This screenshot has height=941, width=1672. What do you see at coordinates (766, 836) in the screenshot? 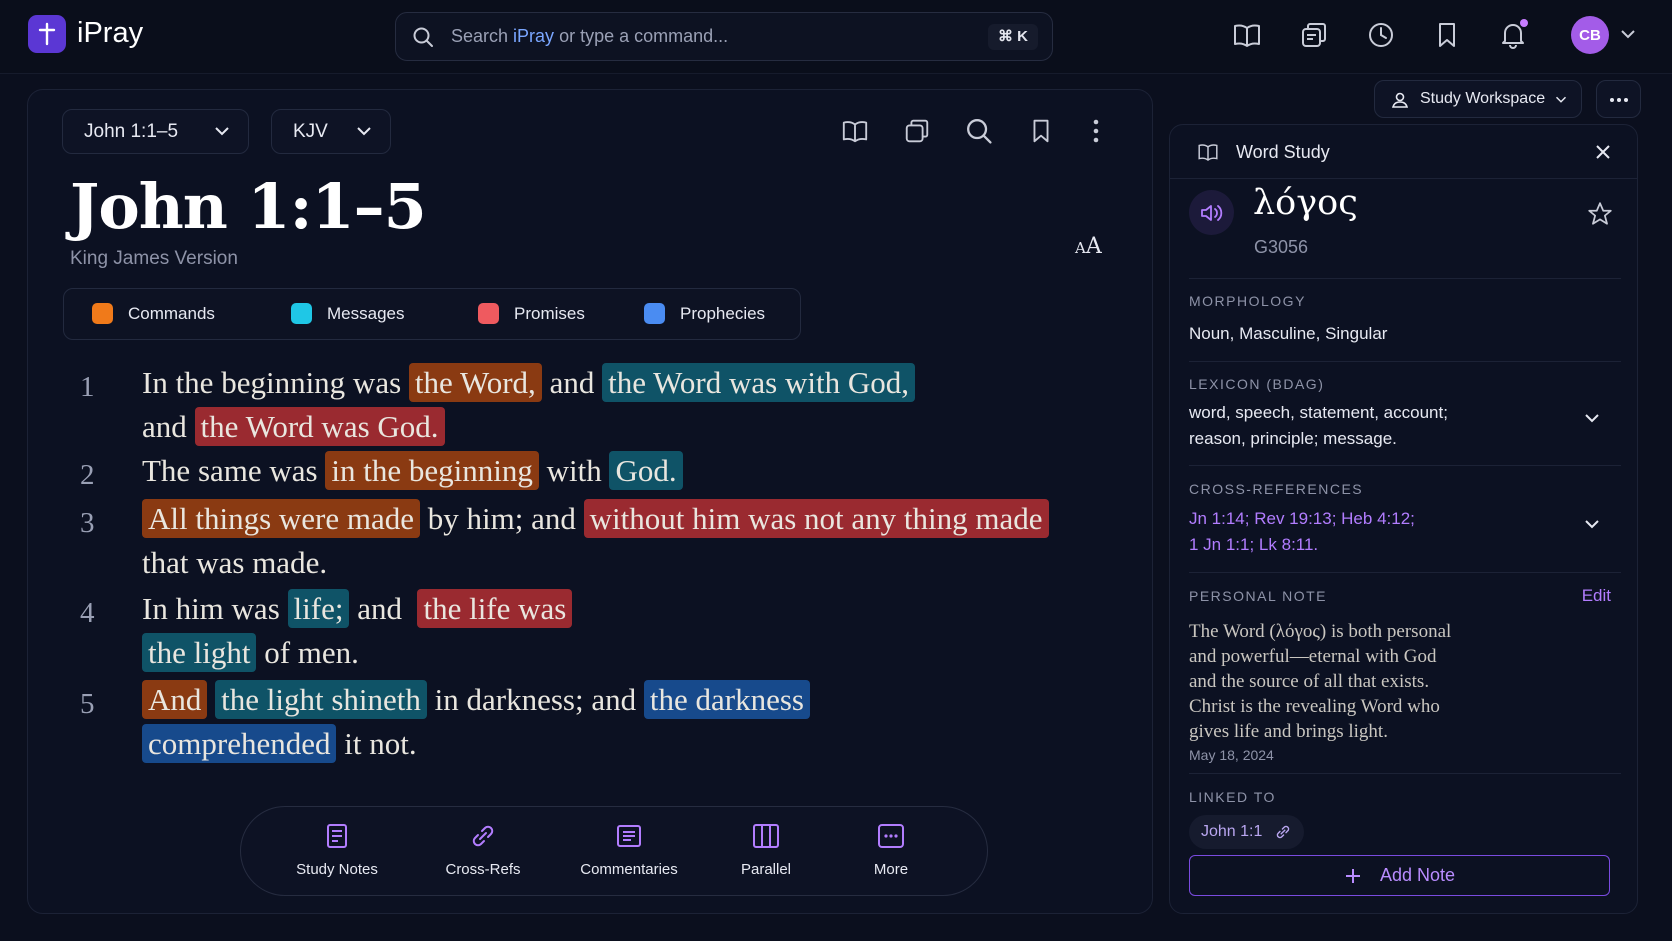
I see `parallel-icon` at bounding box center [766, 836].